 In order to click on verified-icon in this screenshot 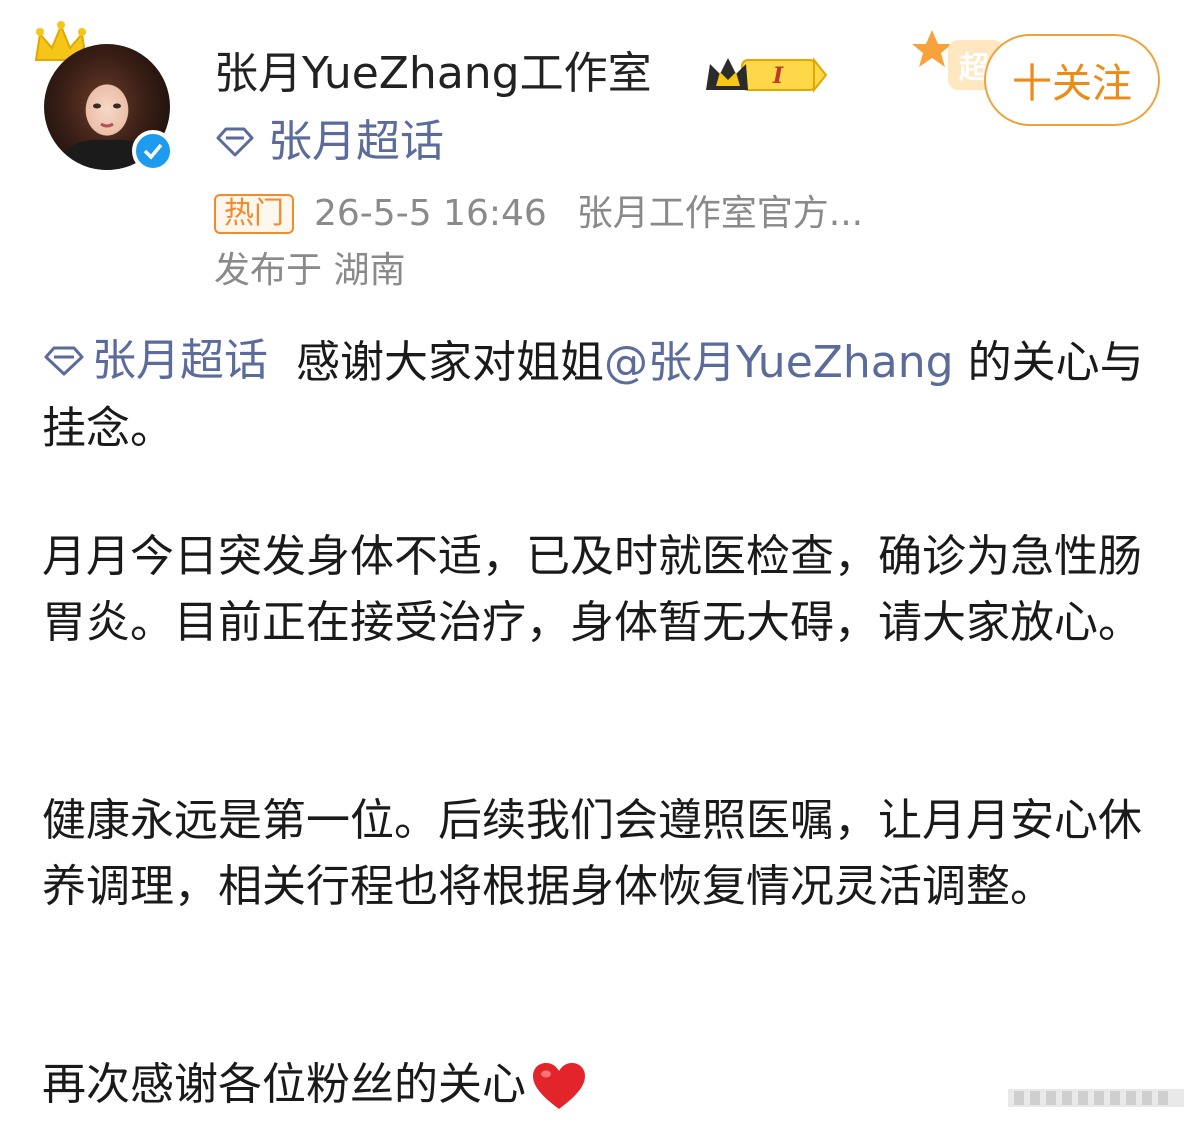, I will do `click(153, 151)`.